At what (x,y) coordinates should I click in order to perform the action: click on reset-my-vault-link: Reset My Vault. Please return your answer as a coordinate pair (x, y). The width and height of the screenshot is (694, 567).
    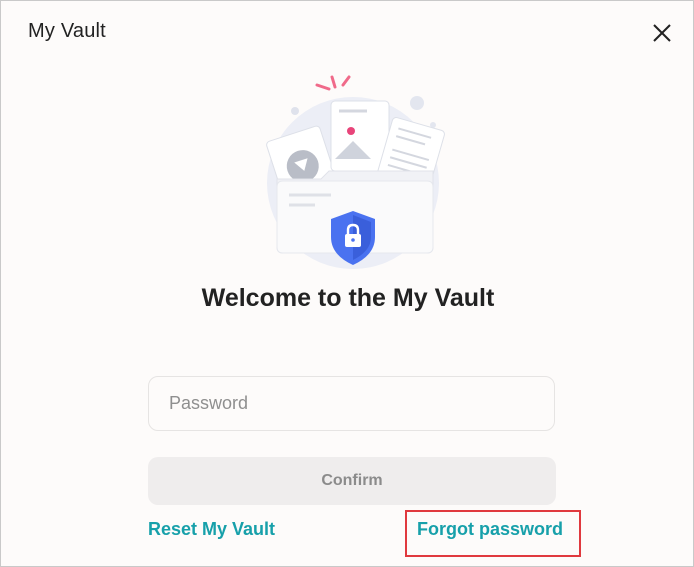
    Looking at the image, I should click on (211, 529).